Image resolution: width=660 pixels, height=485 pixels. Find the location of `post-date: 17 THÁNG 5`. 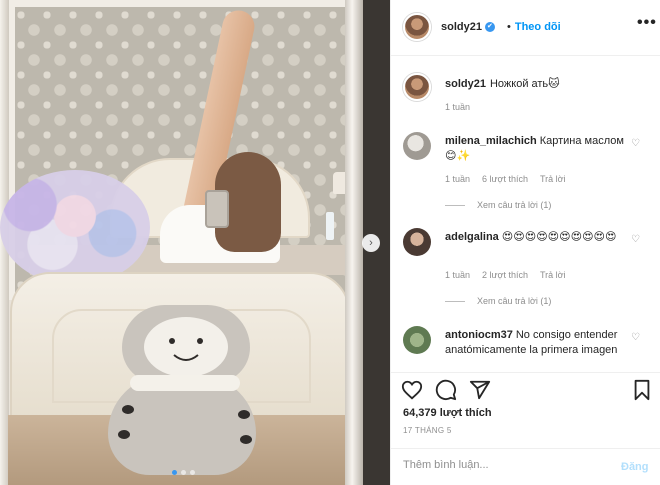

post-date: 17 THÁNG 5 is located at coordinates (427, 430).